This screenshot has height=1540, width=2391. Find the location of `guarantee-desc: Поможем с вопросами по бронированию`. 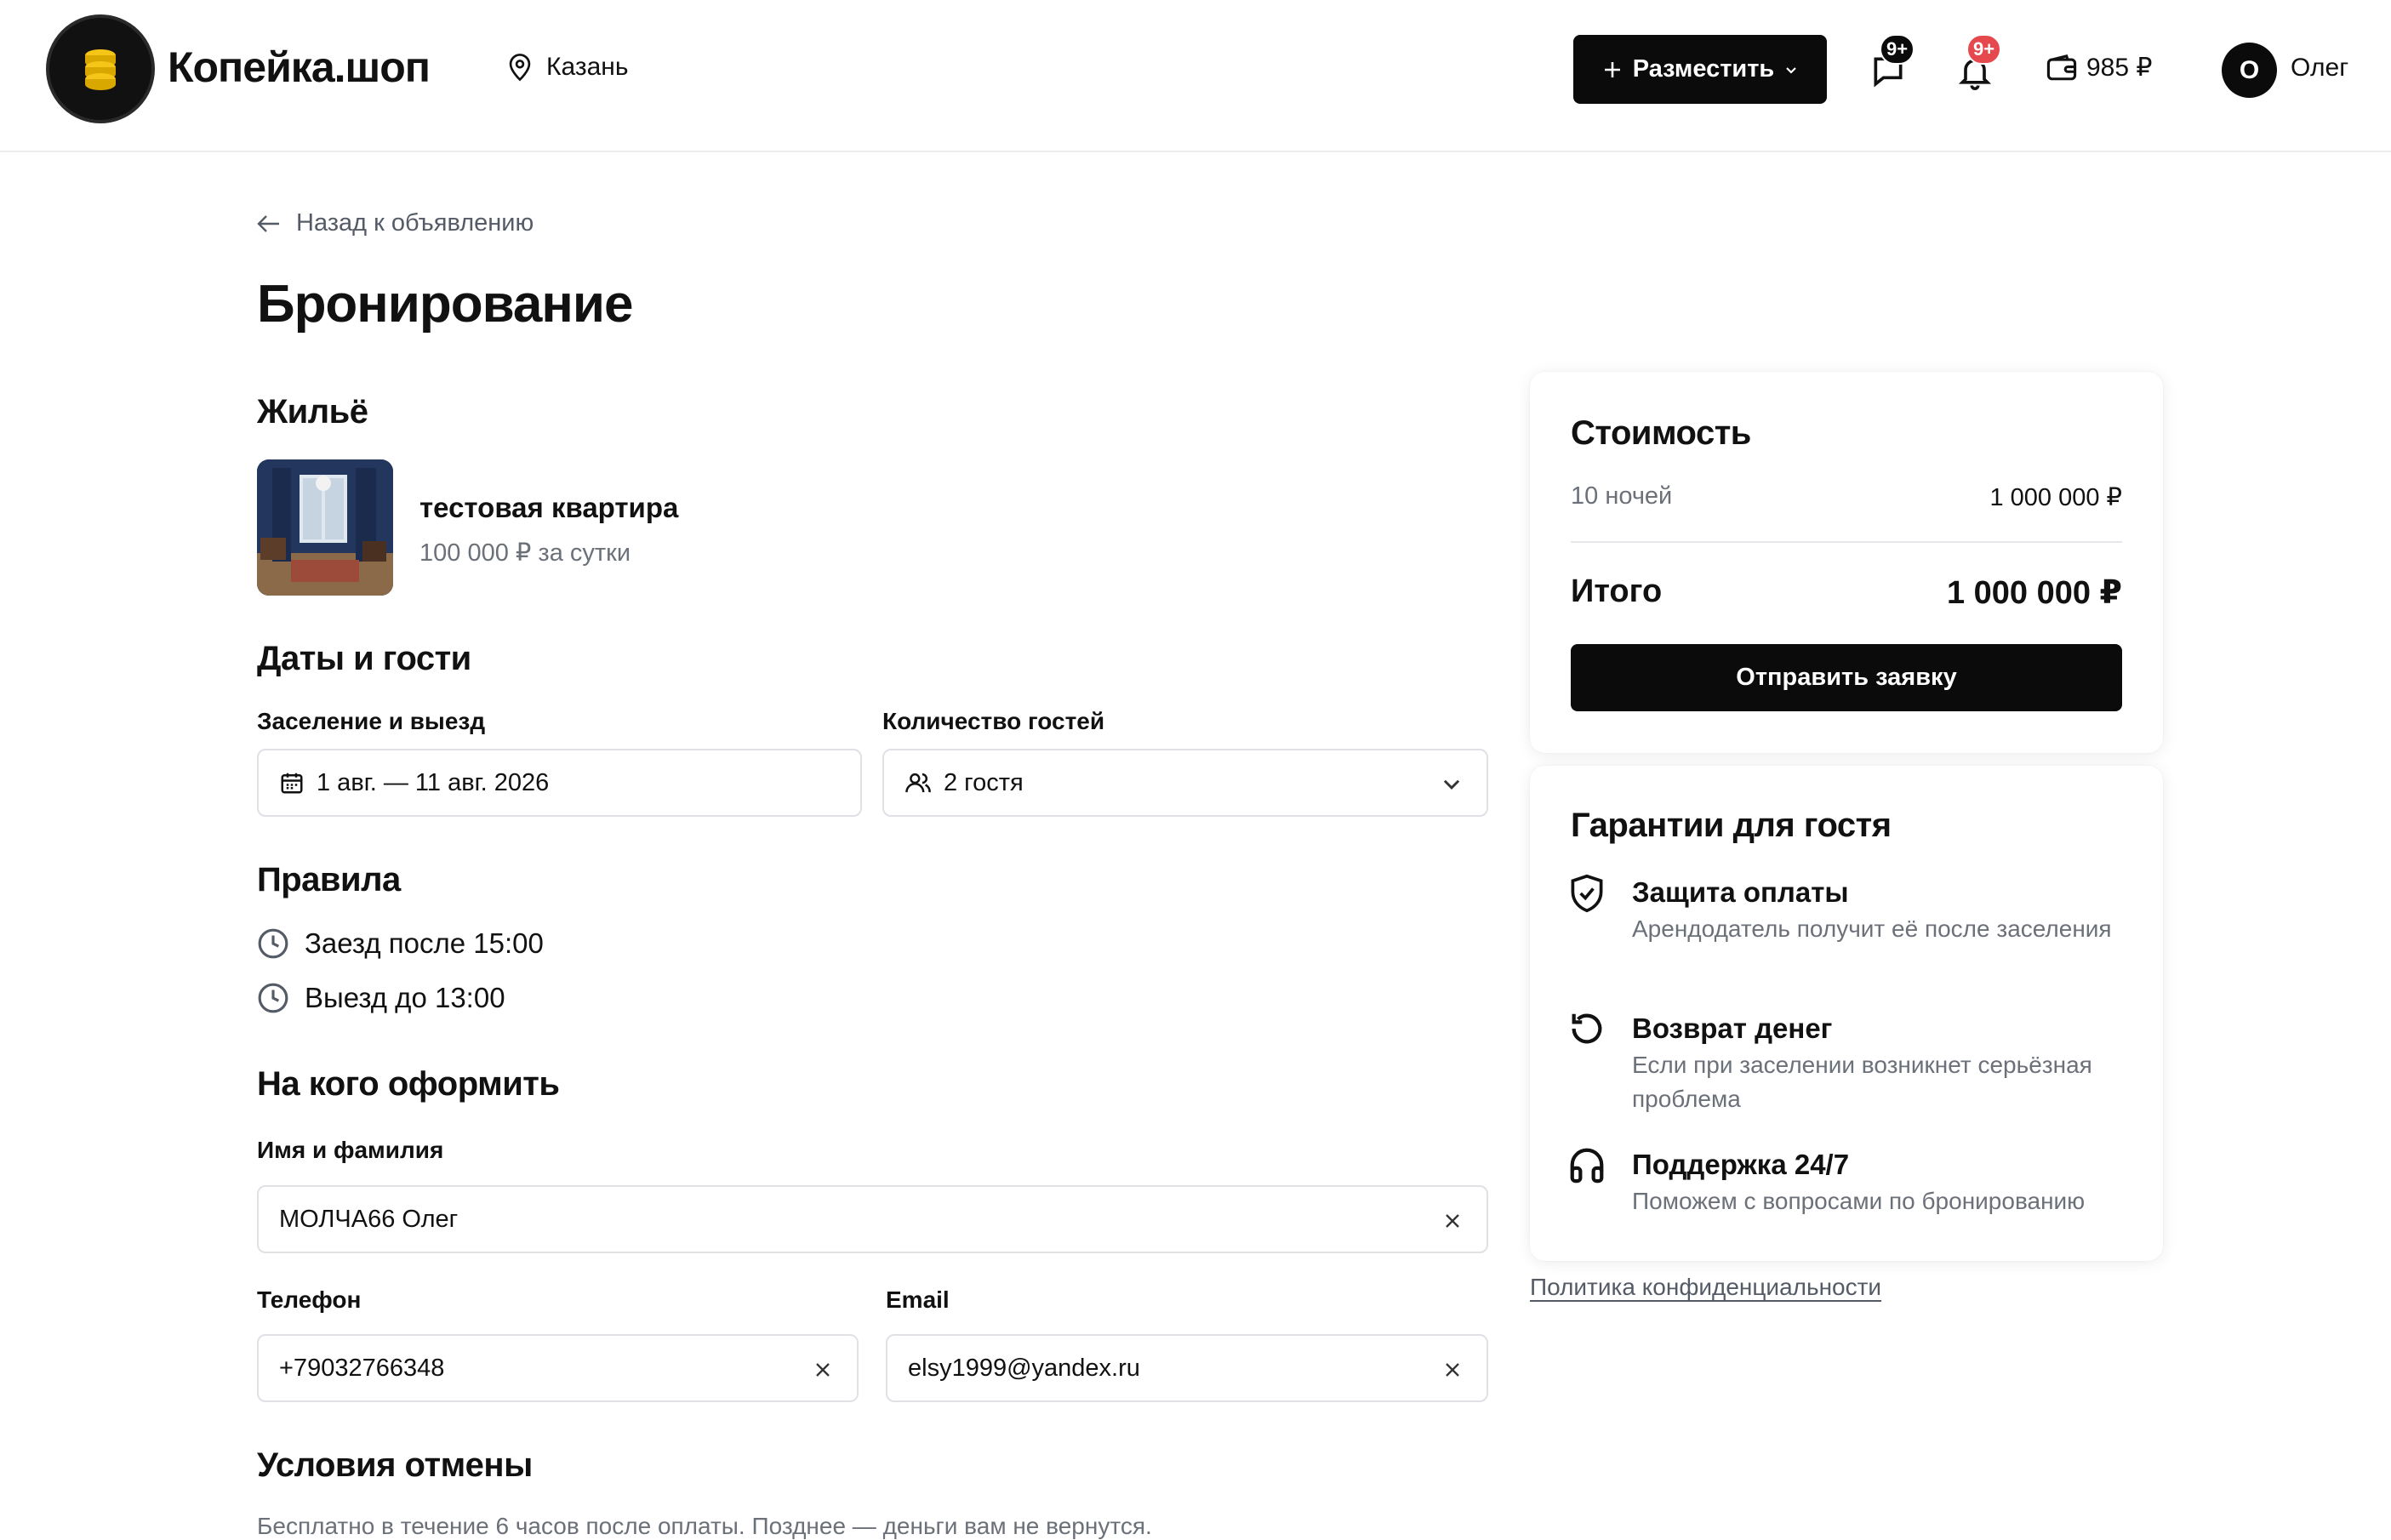

guarantee-desc: Поможем с вопросами по бронированию is located at coordinates (1859, 1201).